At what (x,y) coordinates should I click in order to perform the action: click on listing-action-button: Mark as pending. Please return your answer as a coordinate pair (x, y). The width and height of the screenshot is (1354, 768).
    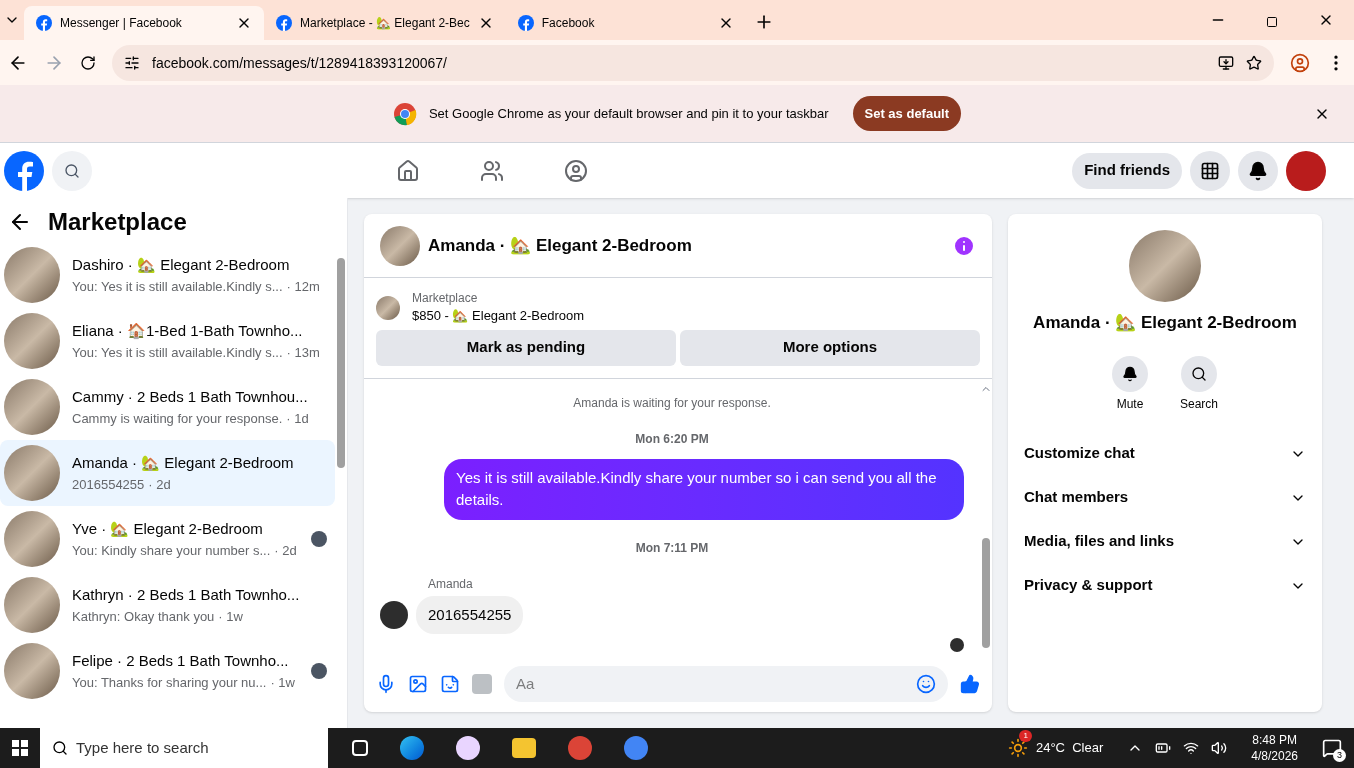
    Looking at the image, I should click on (526, 347).